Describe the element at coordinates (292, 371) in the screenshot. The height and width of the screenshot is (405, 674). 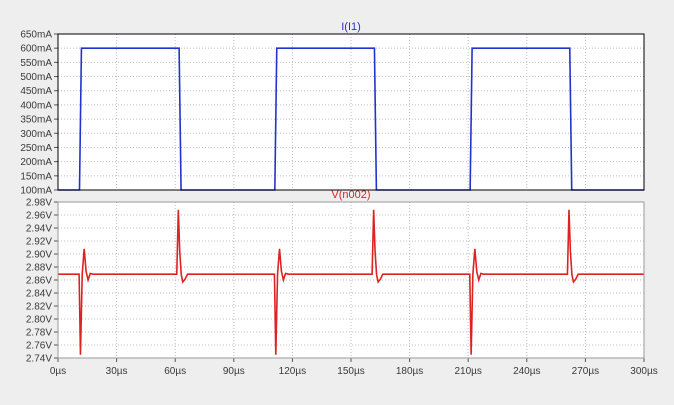
I see `time-x-tick-label: 120µs` at that location.